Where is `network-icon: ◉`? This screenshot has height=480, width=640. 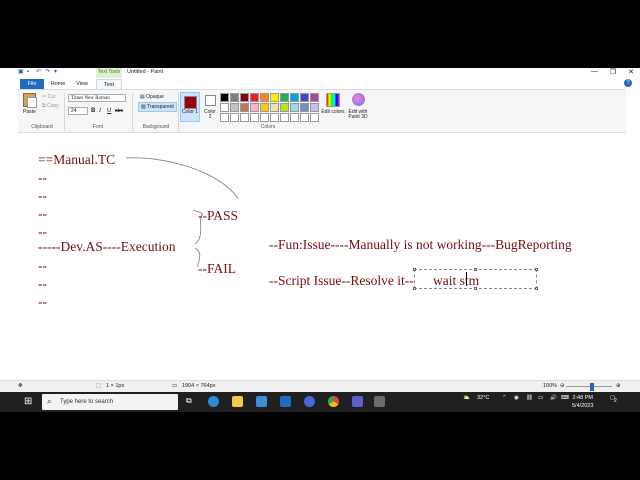 network-icon: ◉ is located at coordinates (516, 398).